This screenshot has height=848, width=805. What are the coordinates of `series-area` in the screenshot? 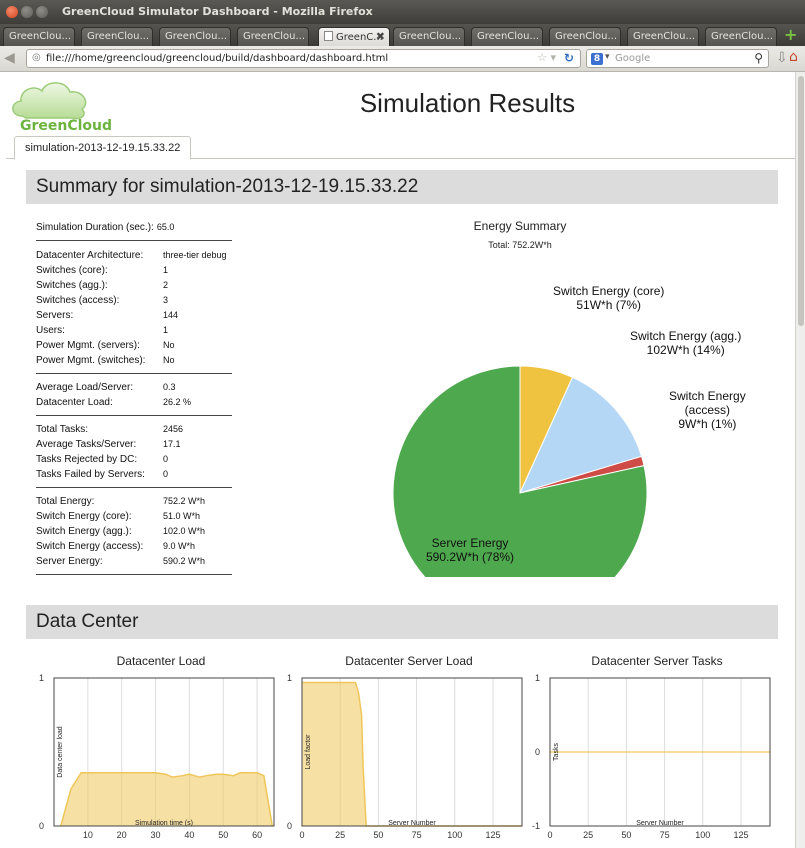 It's located at (412, 754).